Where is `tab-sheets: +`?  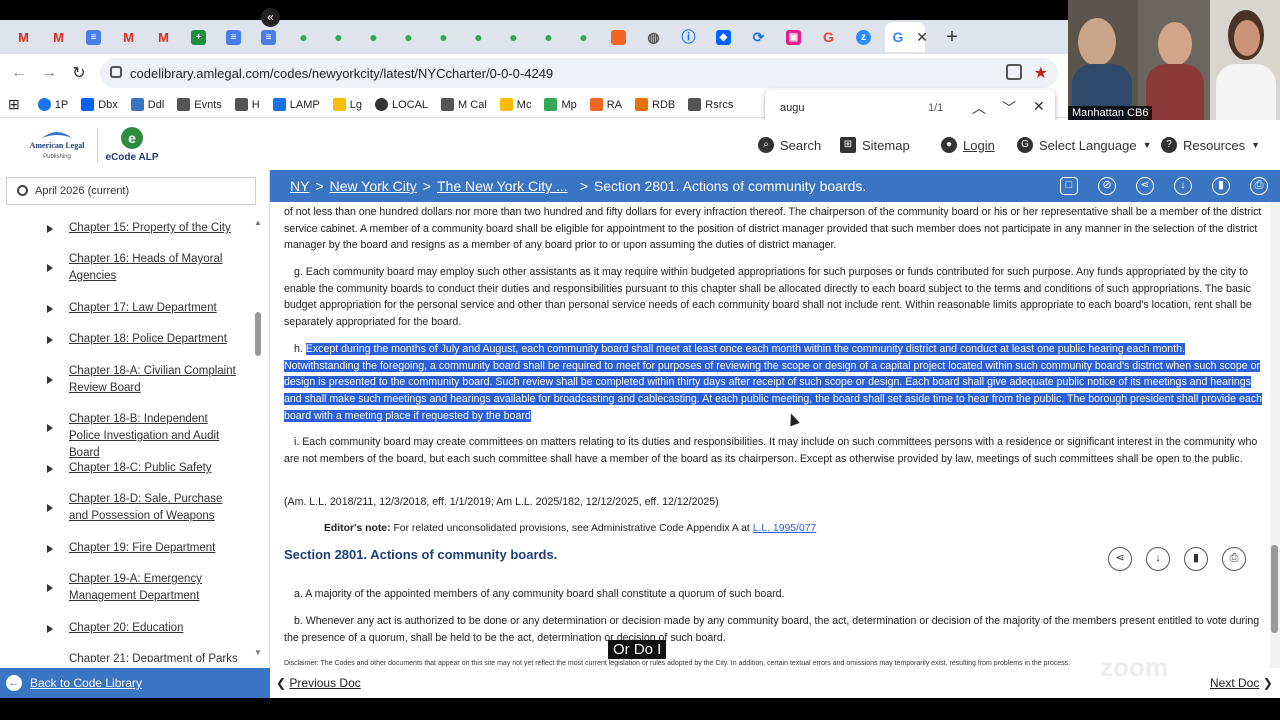
tab-sheets: + is located at coordinates (198, 37).